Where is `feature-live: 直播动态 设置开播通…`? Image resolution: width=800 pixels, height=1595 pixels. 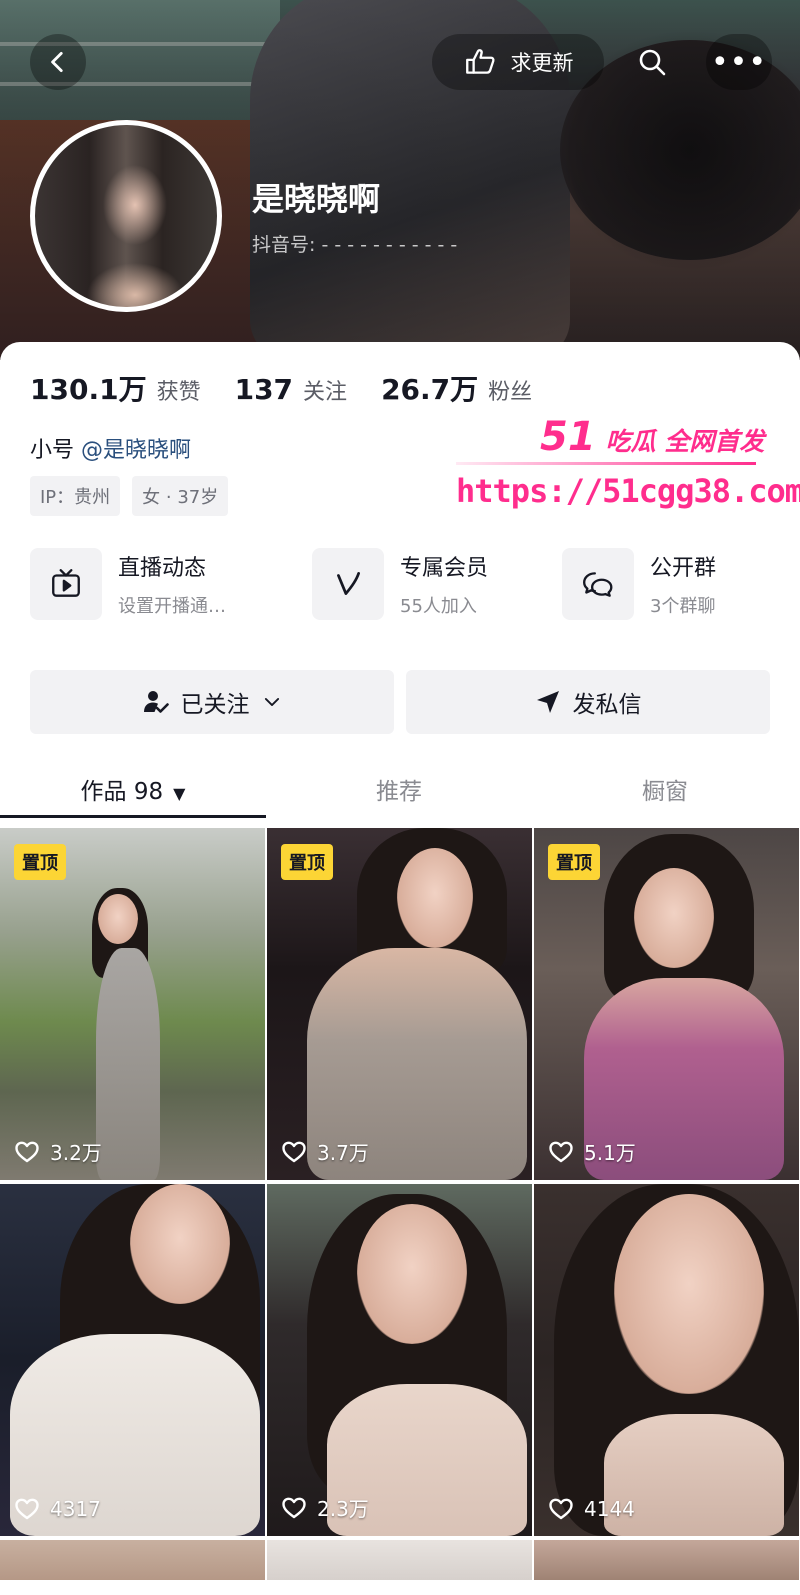 feature-live: 直播动态 设置开播通… is located at coordinates (171, 584).